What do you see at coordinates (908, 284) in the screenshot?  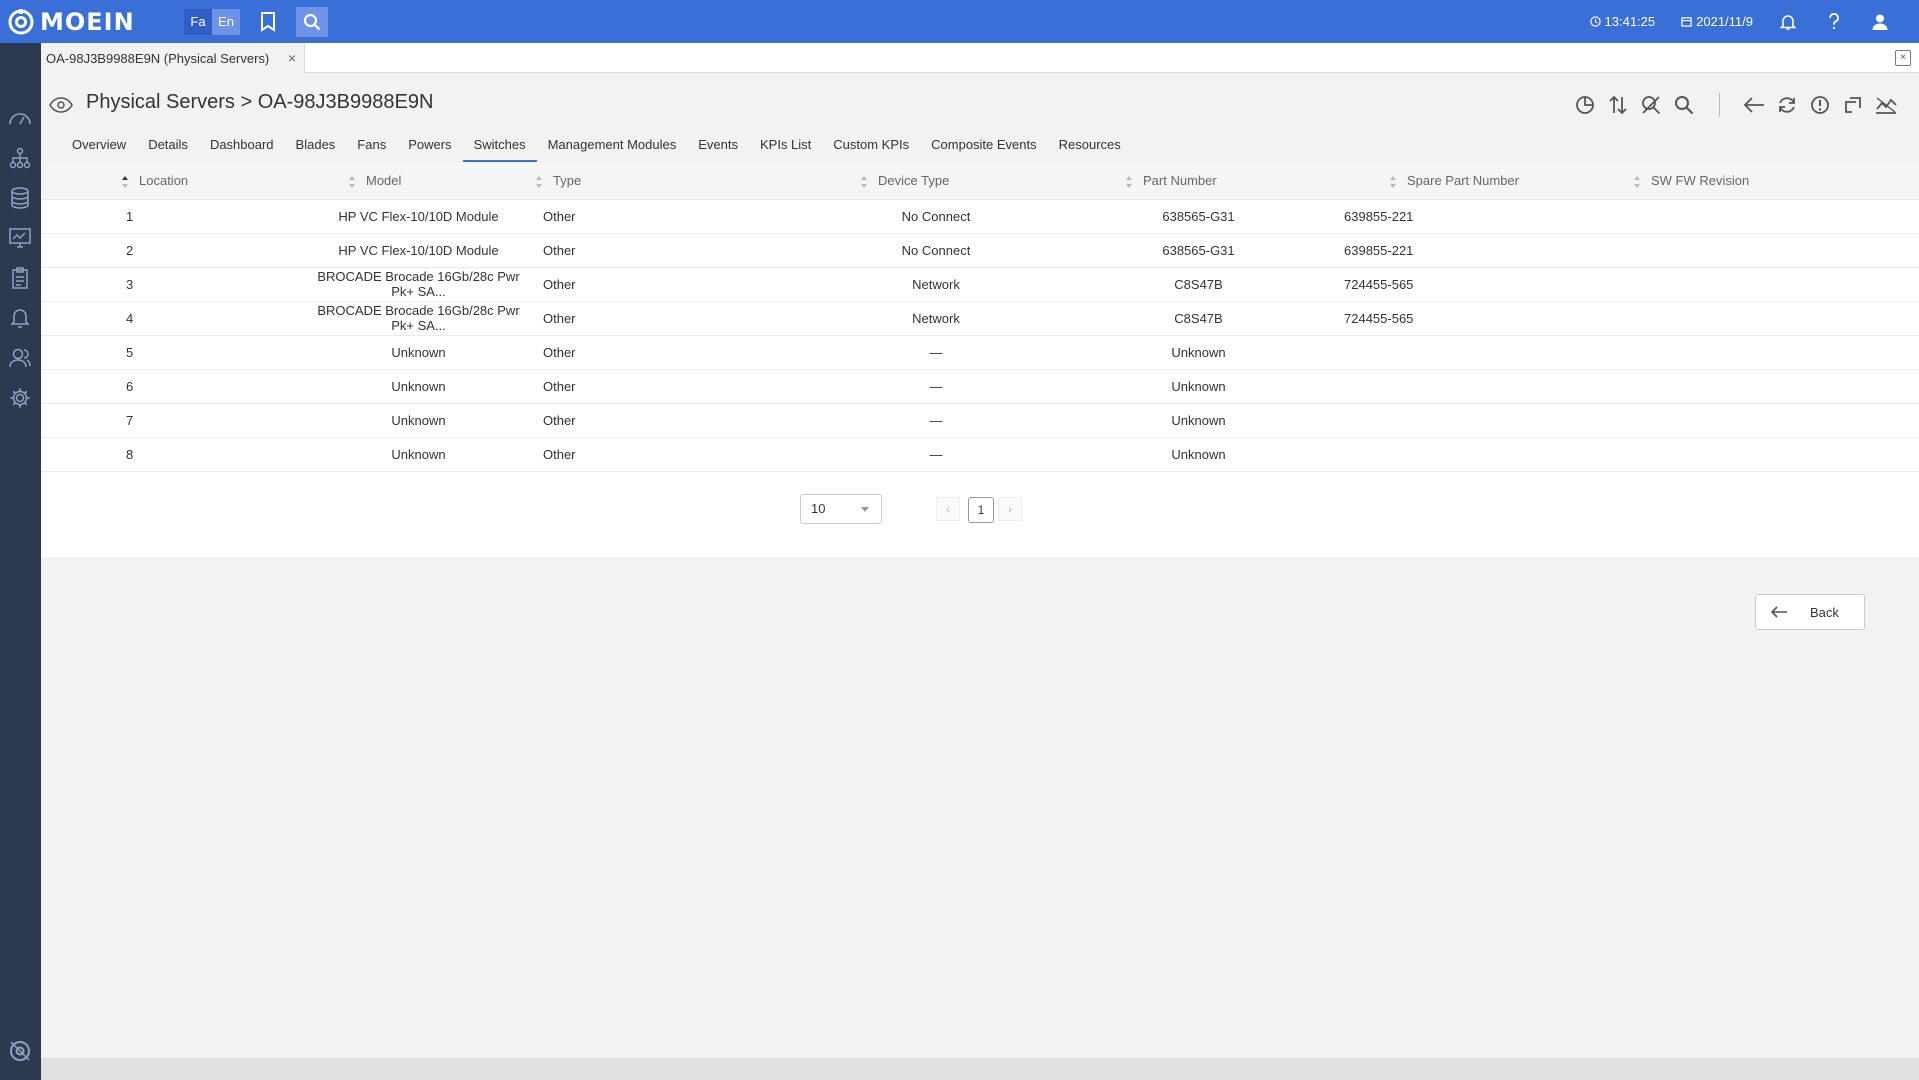 I see `table-cell-device-type: Network` at bounding box center [908, 284].